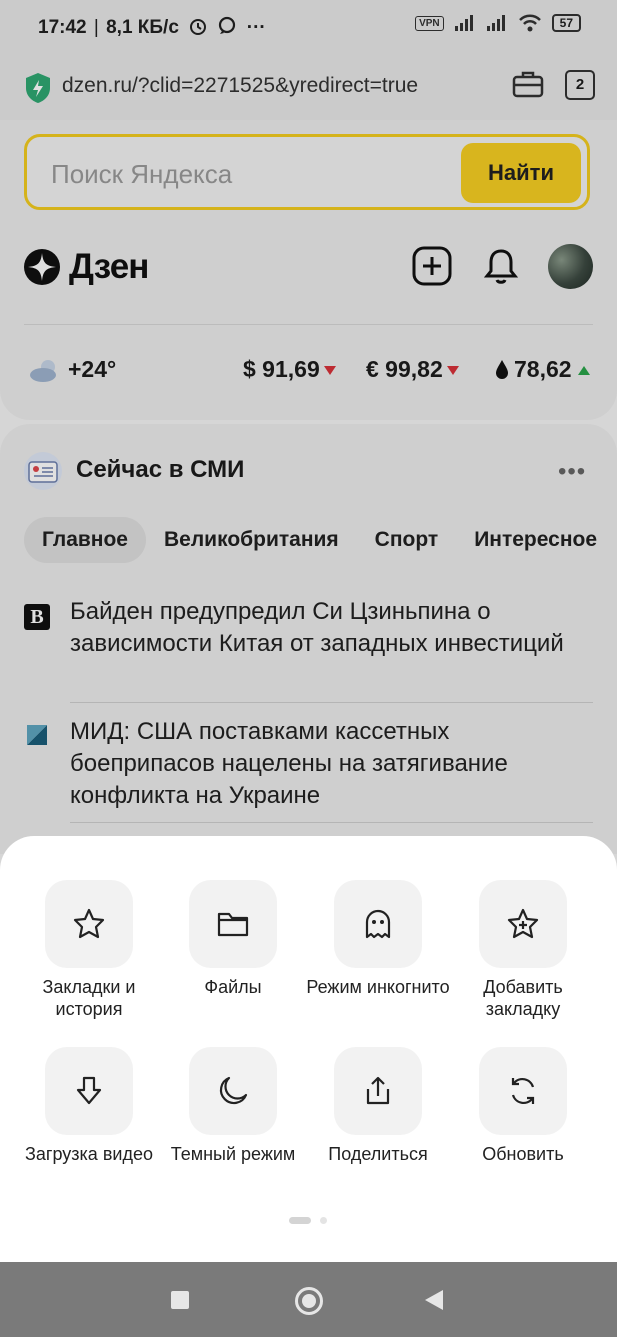  Describe the element at coordinates (404, 369) in the screenshot. I see `eur-rate-value: € 99,82` at that location.